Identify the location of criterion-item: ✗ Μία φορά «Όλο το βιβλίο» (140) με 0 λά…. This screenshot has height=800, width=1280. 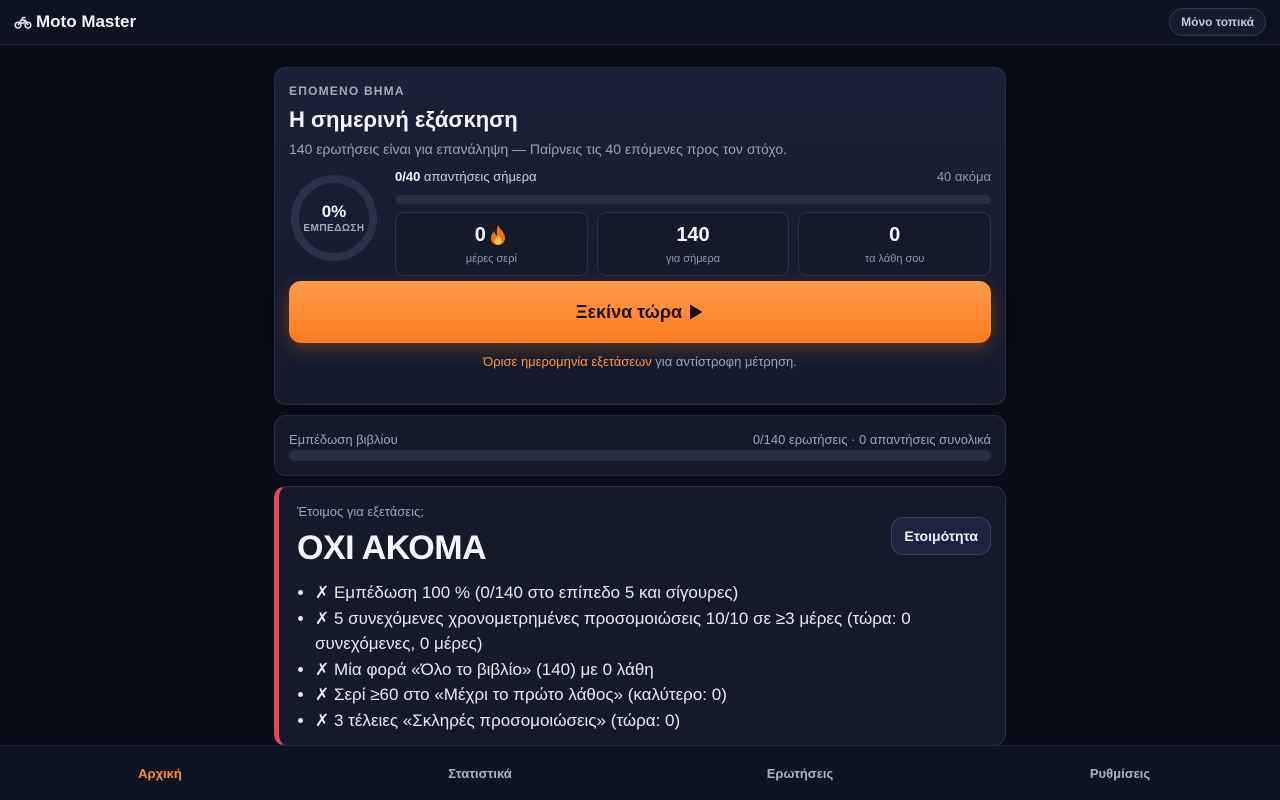
(653, 670).